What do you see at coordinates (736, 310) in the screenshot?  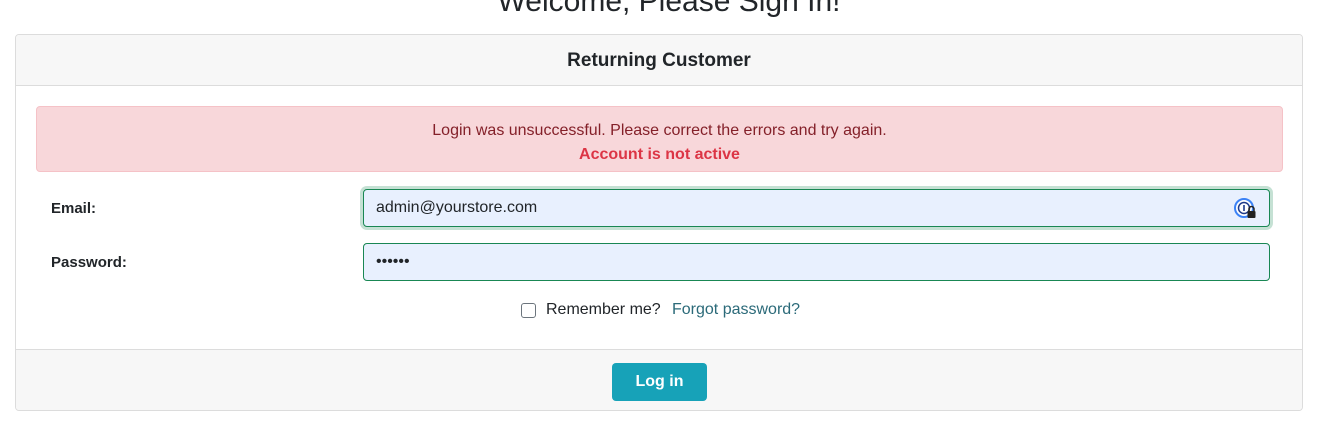 I see `forgot-password-link: Forgot password?` at bounding box center [736, 310].